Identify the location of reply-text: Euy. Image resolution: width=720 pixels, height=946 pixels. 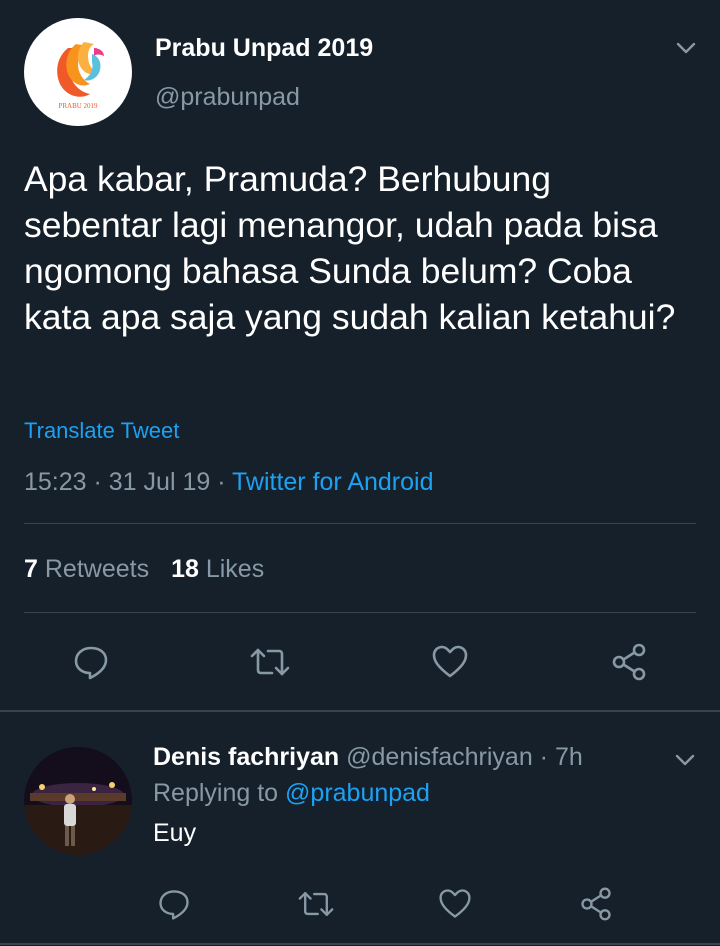
(175, 833).